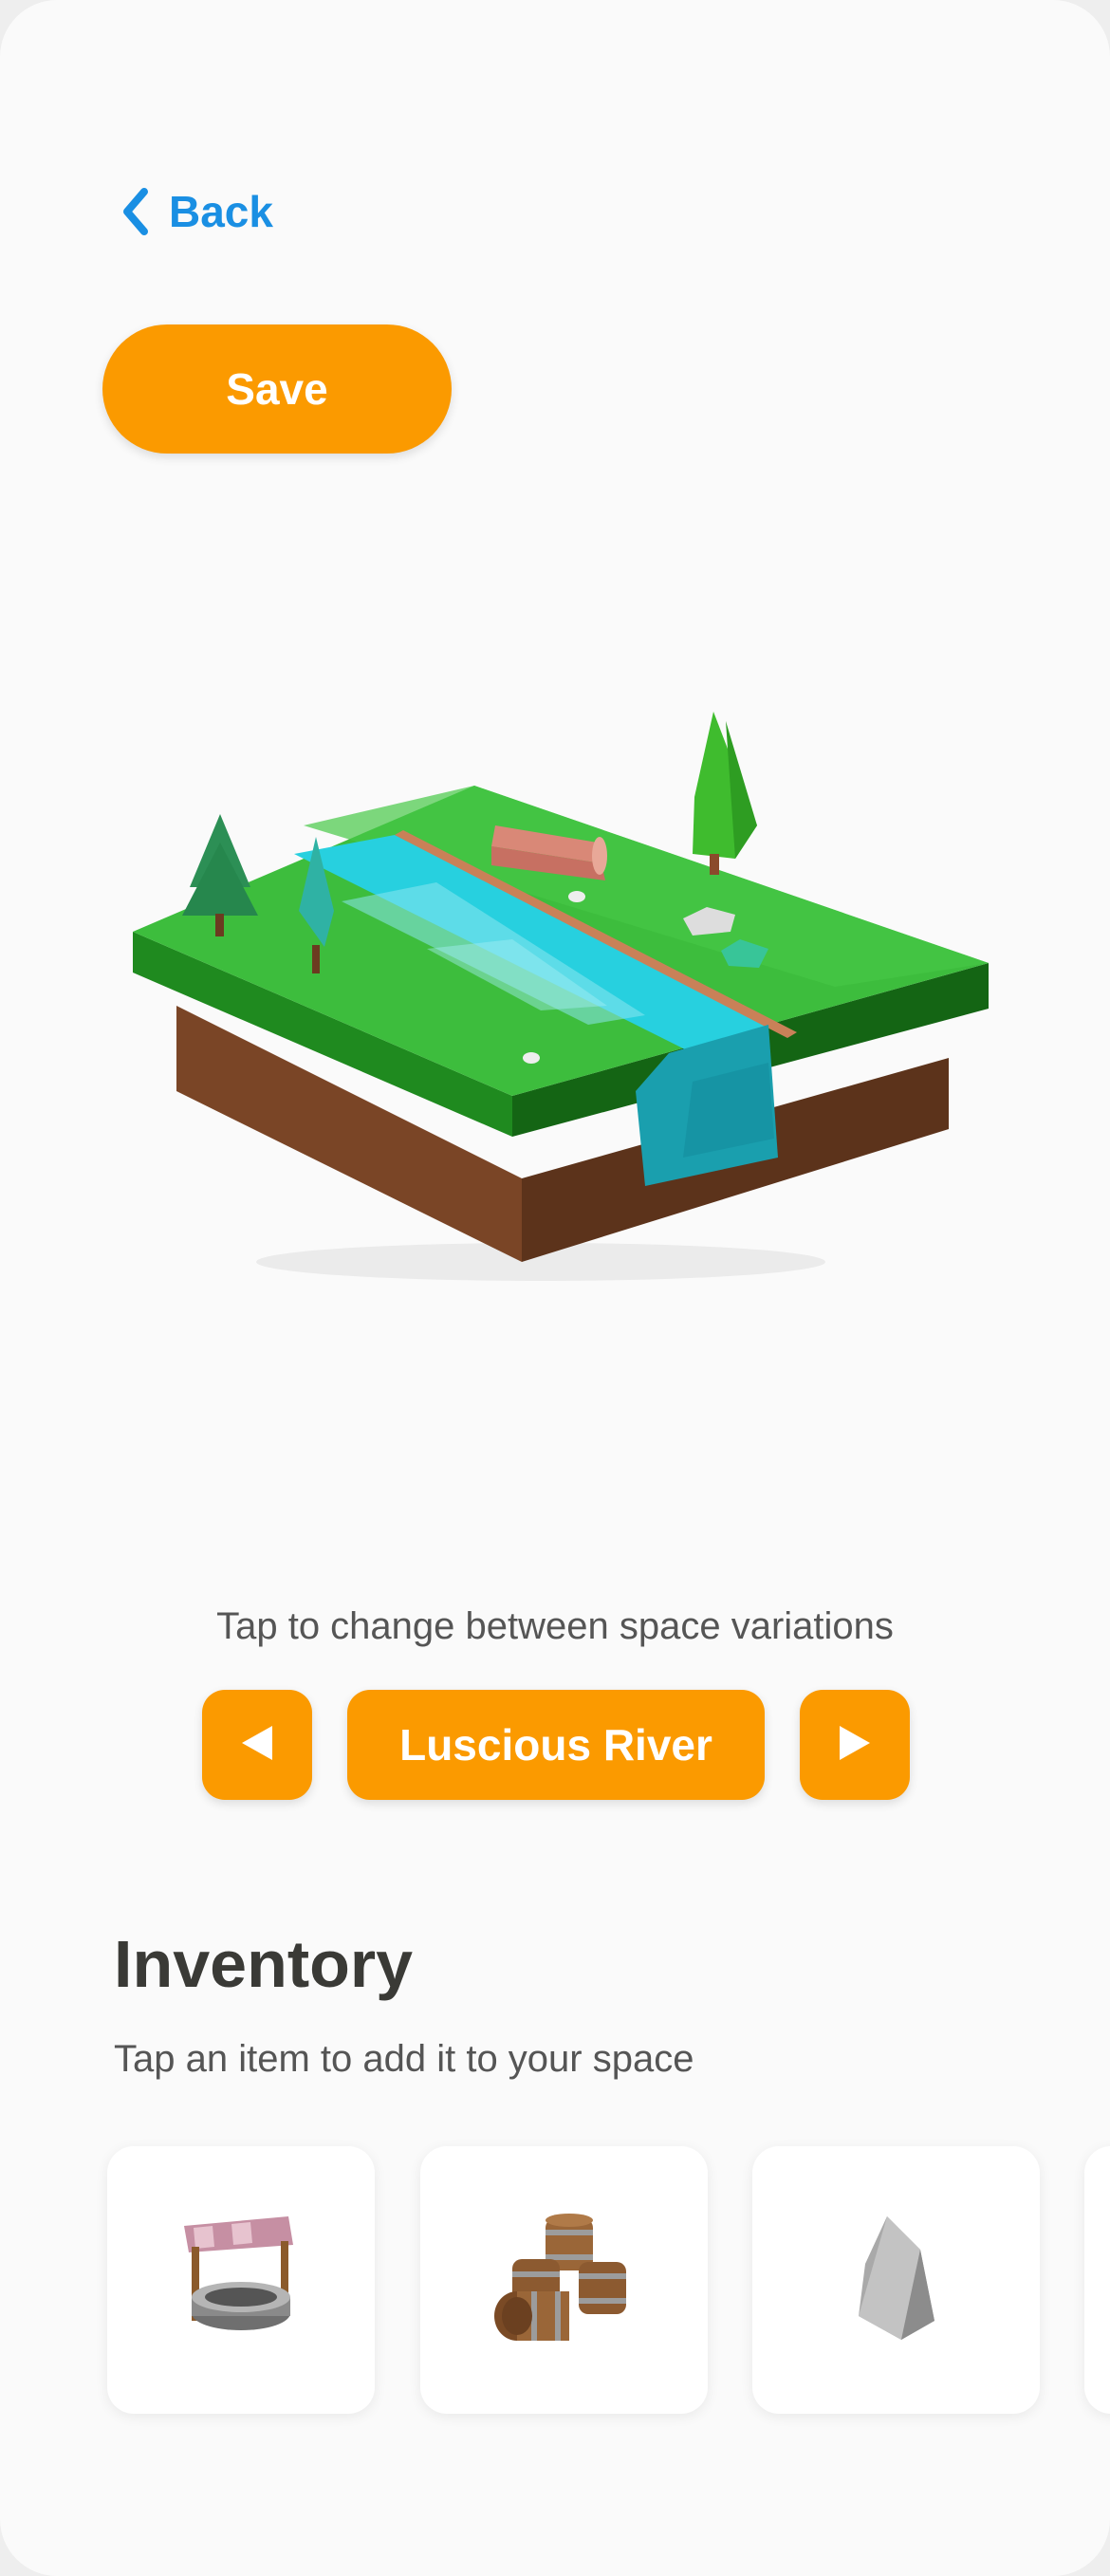 This screenshot has height=2576, width=1110. What do you see at coordinates (277, 389) in the screenshot?
I see `save-button: Save` at bounding box center [277, 389].